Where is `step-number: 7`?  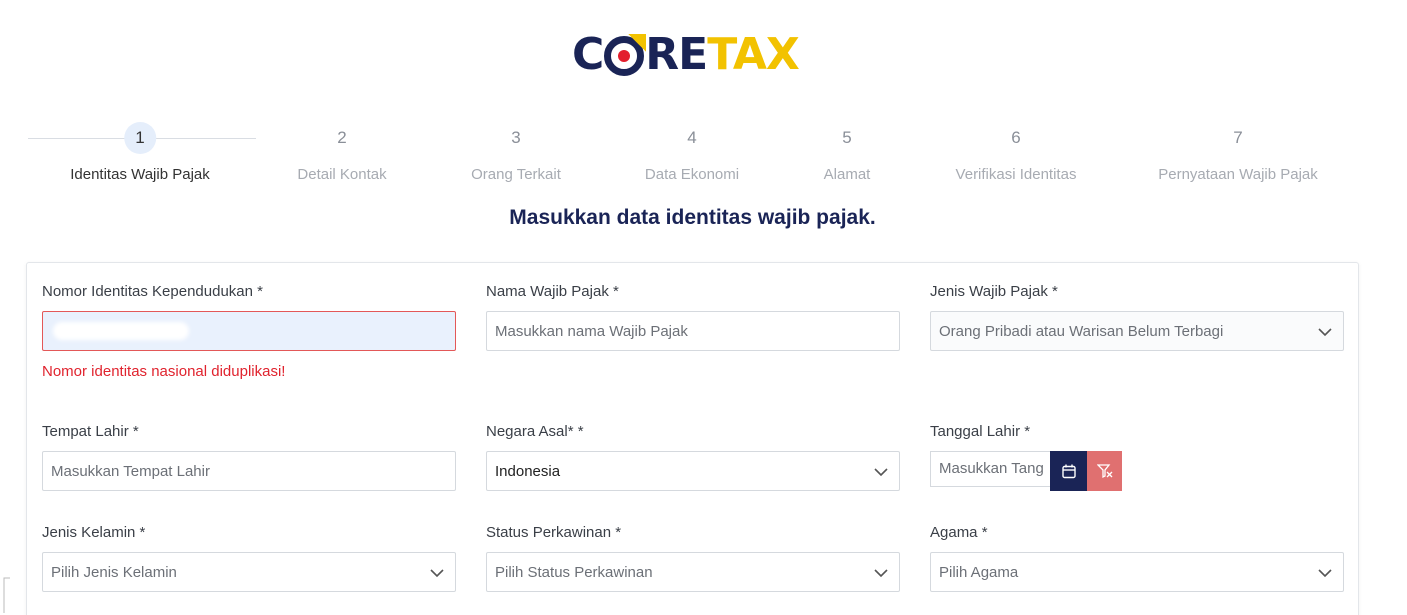 step-number: 7 is located at coordinates (1238, 137).